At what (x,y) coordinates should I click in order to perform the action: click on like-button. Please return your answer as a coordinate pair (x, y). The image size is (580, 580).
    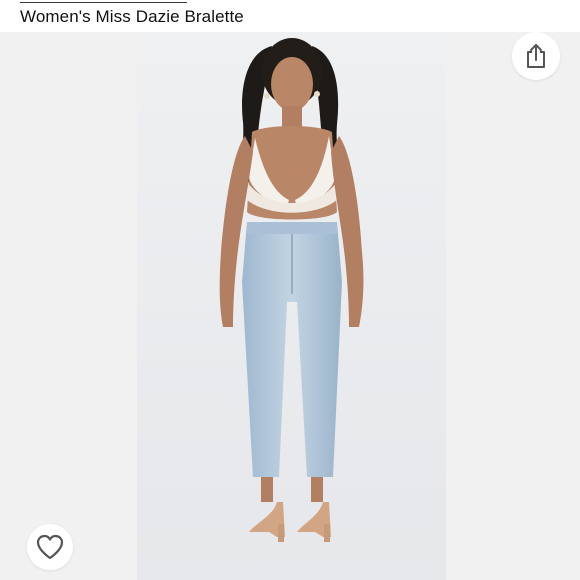
    Looking at the image, I should click on (50, 547).